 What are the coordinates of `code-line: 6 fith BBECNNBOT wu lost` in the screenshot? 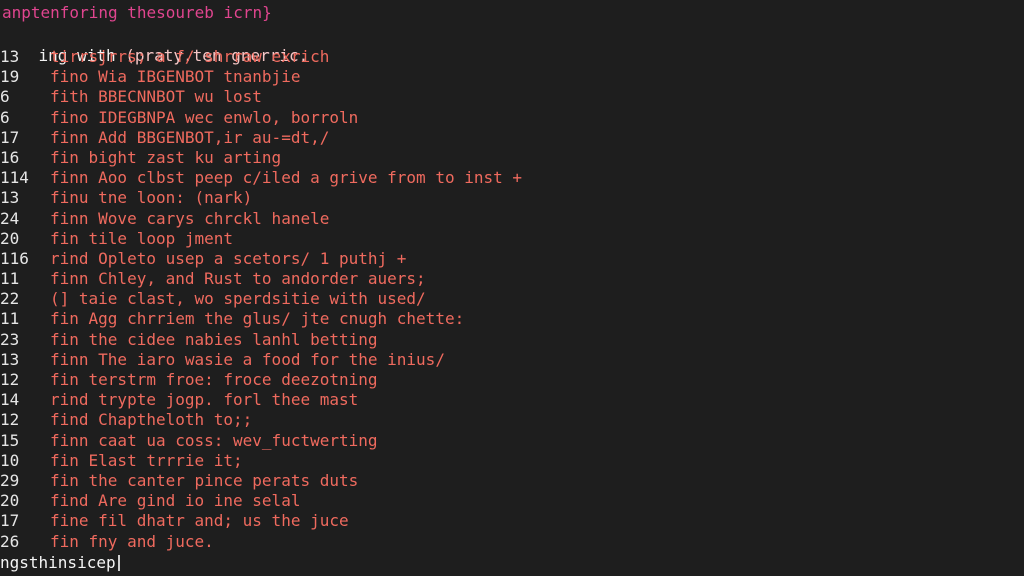 It's located at (512, 97).